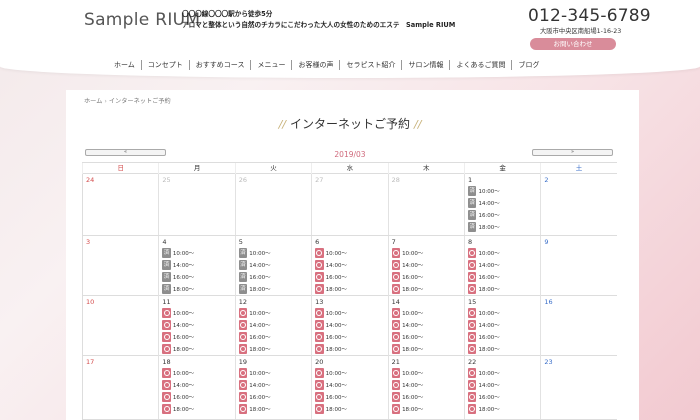  Describe the element at coordinates (370, 65) in the screenshot. I see `nav-item-therapists: セラピスト紹介` at that location.